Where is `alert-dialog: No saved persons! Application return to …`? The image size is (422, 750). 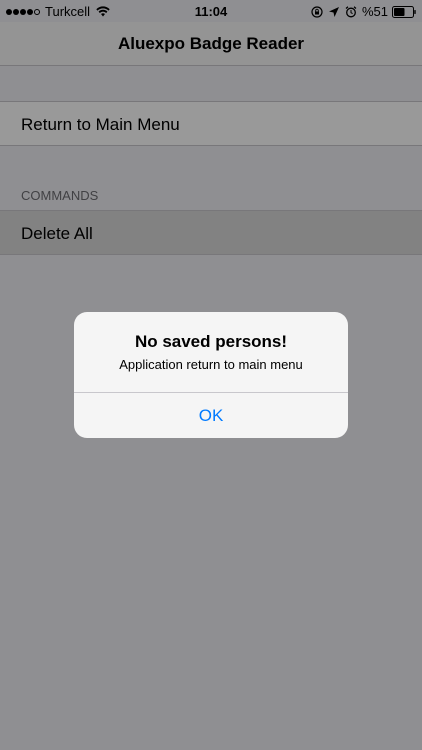
alert-dialog: No saved persons! Application return to … is located at coordinates (211, 375).